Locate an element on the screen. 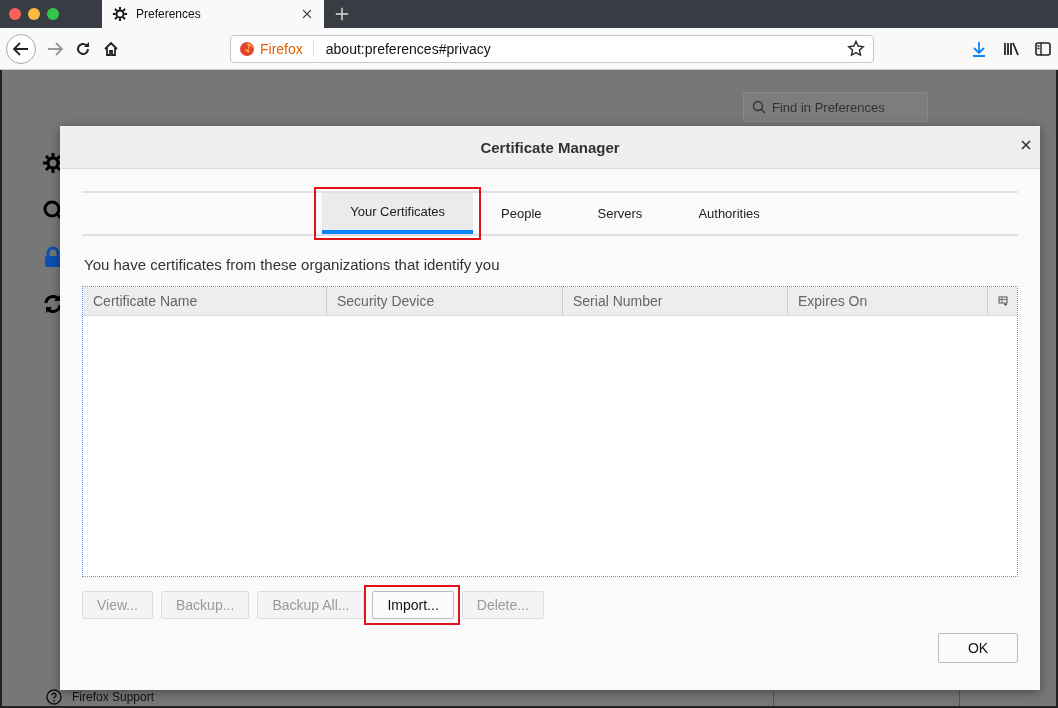 The width and height of the screenshot is (1058, 708). back-arrow-icon is located at coordinates (21, 48).